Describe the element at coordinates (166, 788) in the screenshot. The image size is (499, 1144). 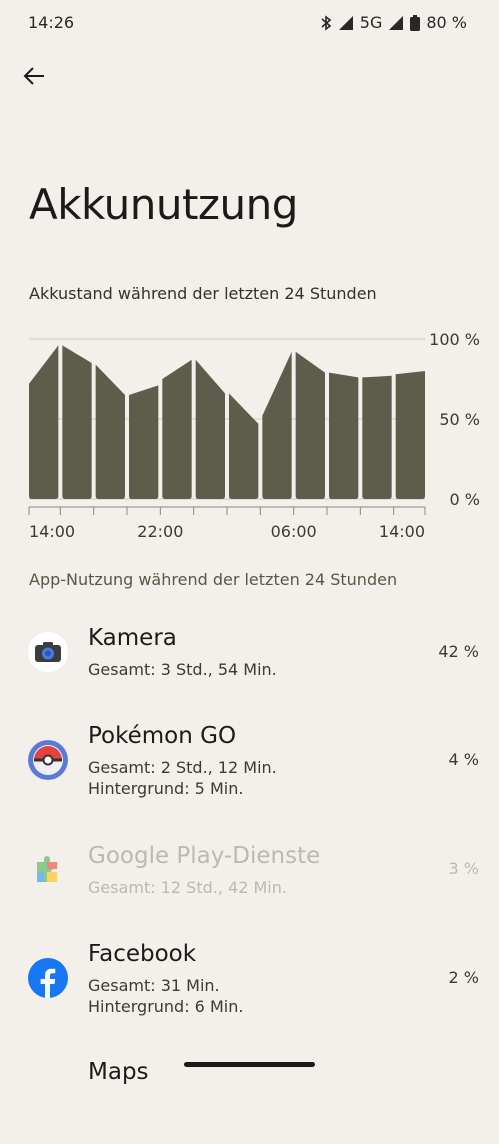
I see `app-usage-background: Hintergrund: 5 Min.` at that location.